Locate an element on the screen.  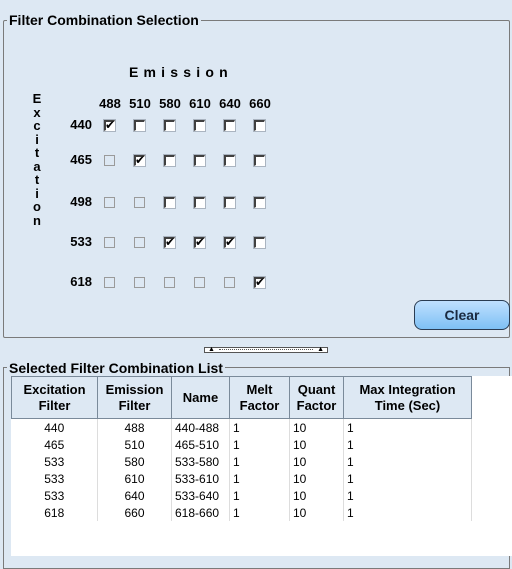
table-row: 618 660 618-660 1 10 1 is located at coordinates (241, 512).